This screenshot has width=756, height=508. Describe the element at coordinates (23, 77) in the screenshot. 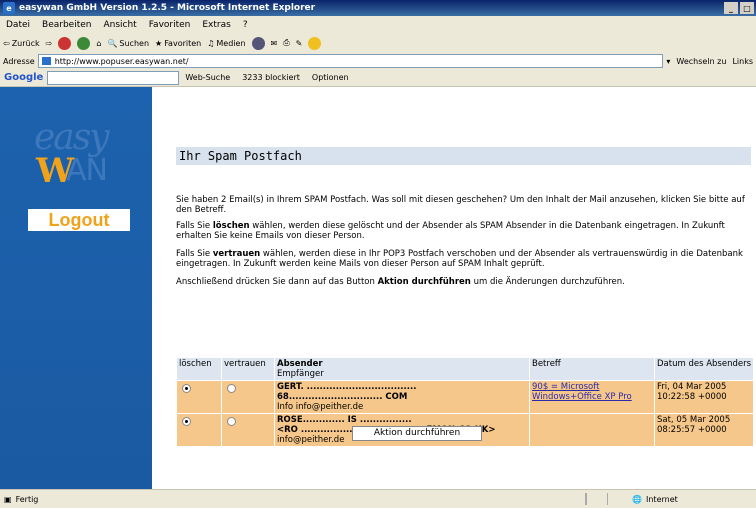

I see `google-logo: Google` at that location.